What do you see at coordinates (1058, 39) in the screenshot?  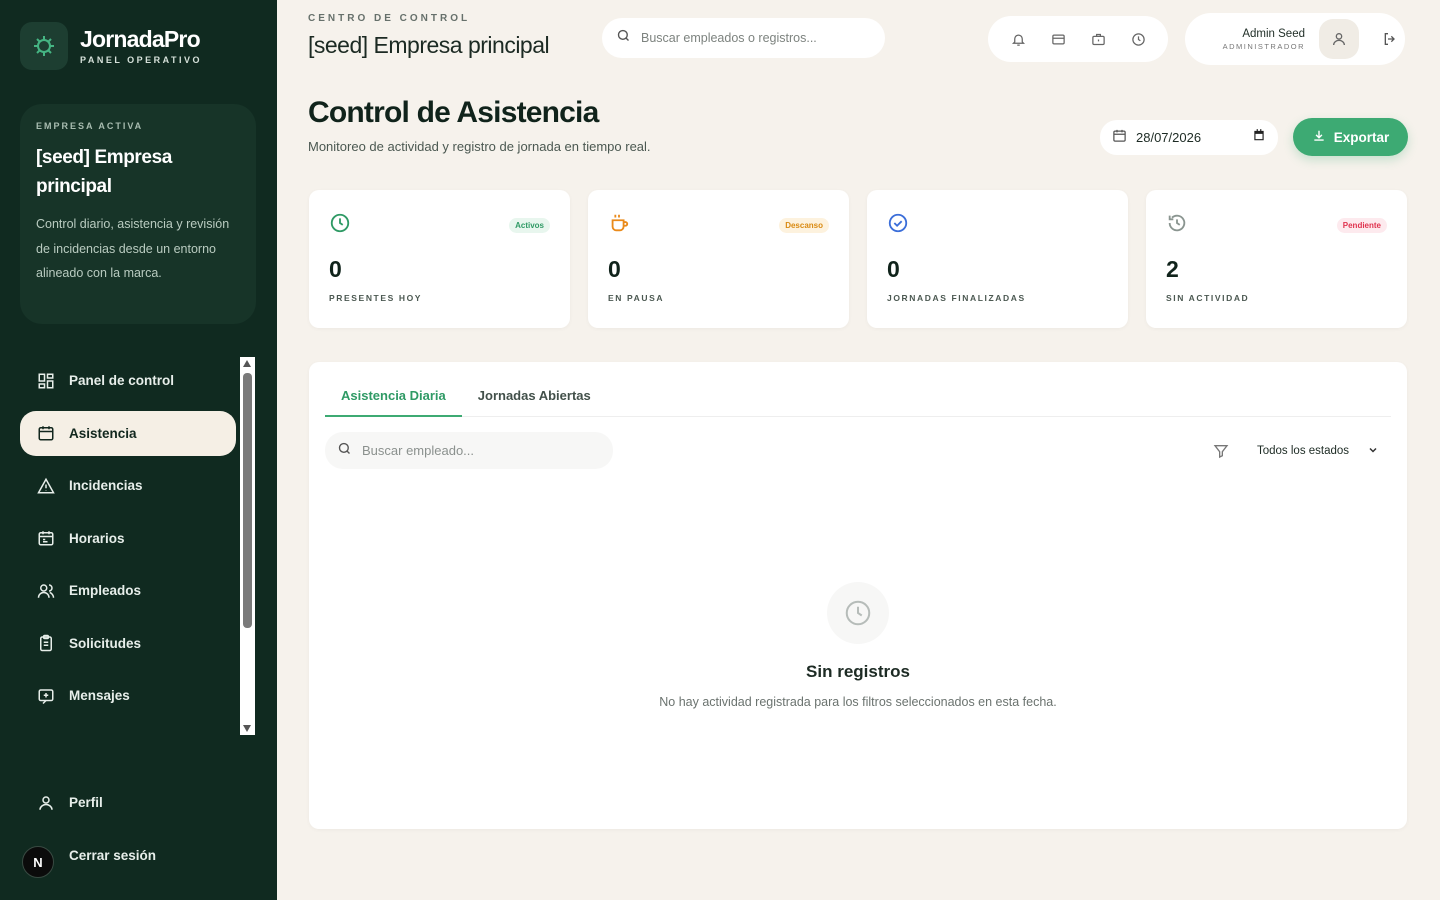 I see `card-icon` at bounding box center [1058, 39].